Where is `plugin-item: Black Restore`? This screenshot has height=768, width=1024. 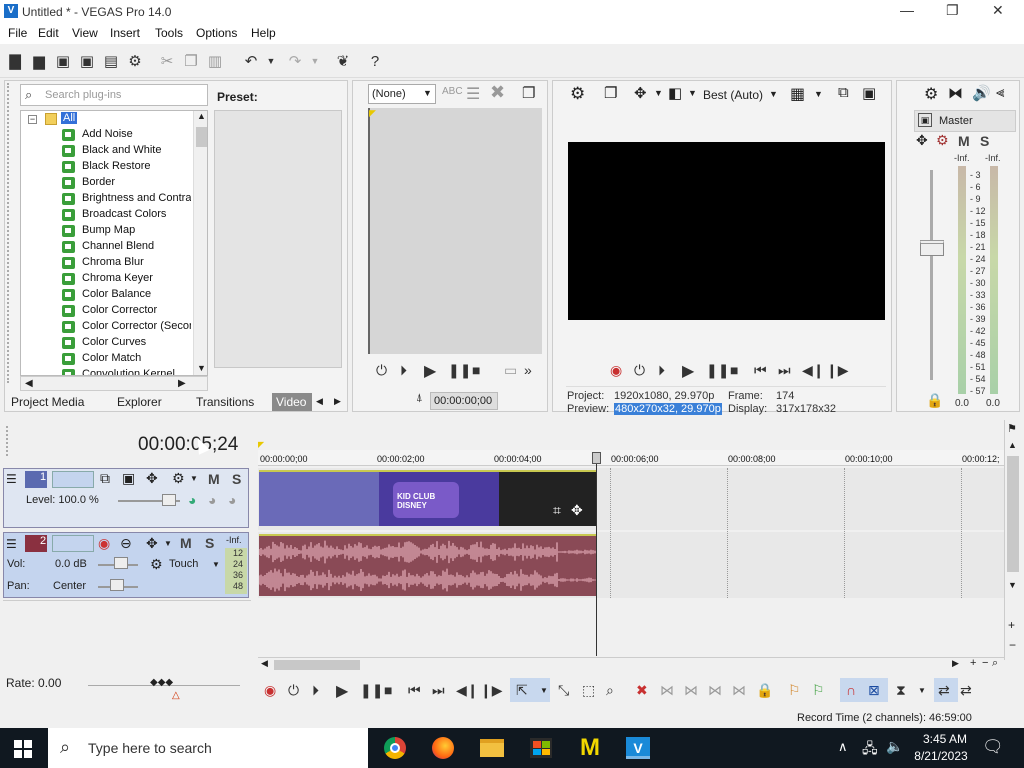 plugin-item: Black Restore is located at coordinates (106, 167).